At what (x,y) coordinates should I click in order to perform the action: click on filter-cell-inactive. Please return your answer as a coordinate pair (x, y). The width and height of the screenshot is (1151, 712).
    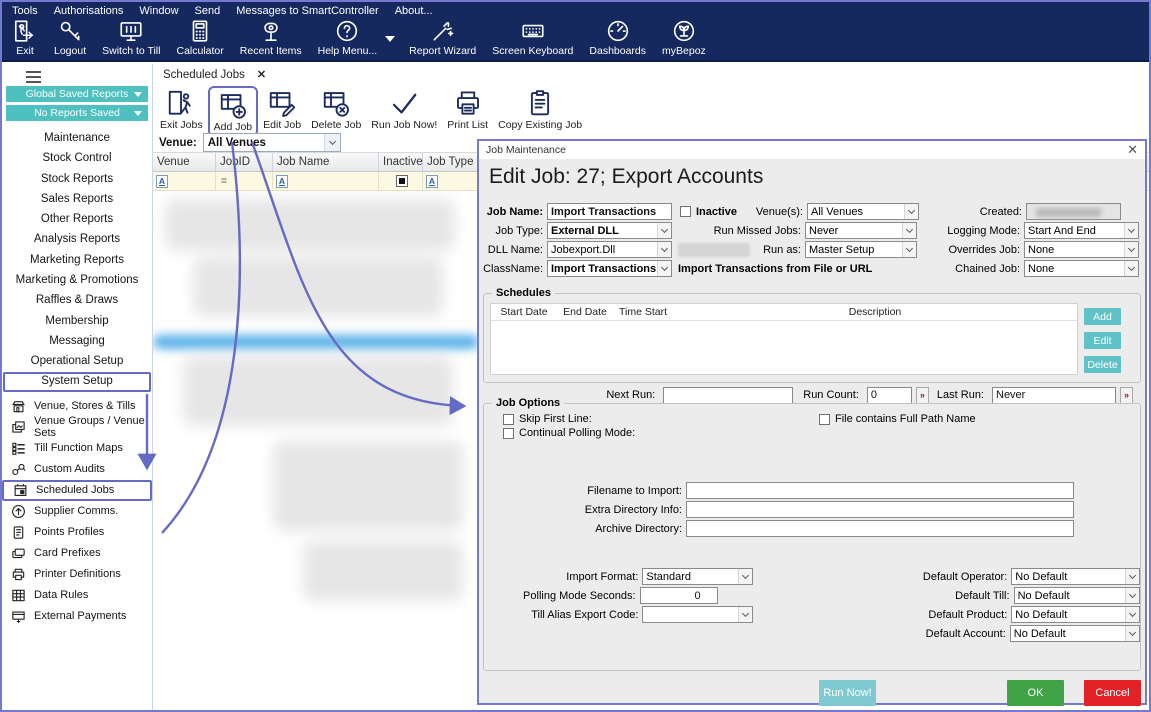
    Looking at the image, I should click on (401, 181).